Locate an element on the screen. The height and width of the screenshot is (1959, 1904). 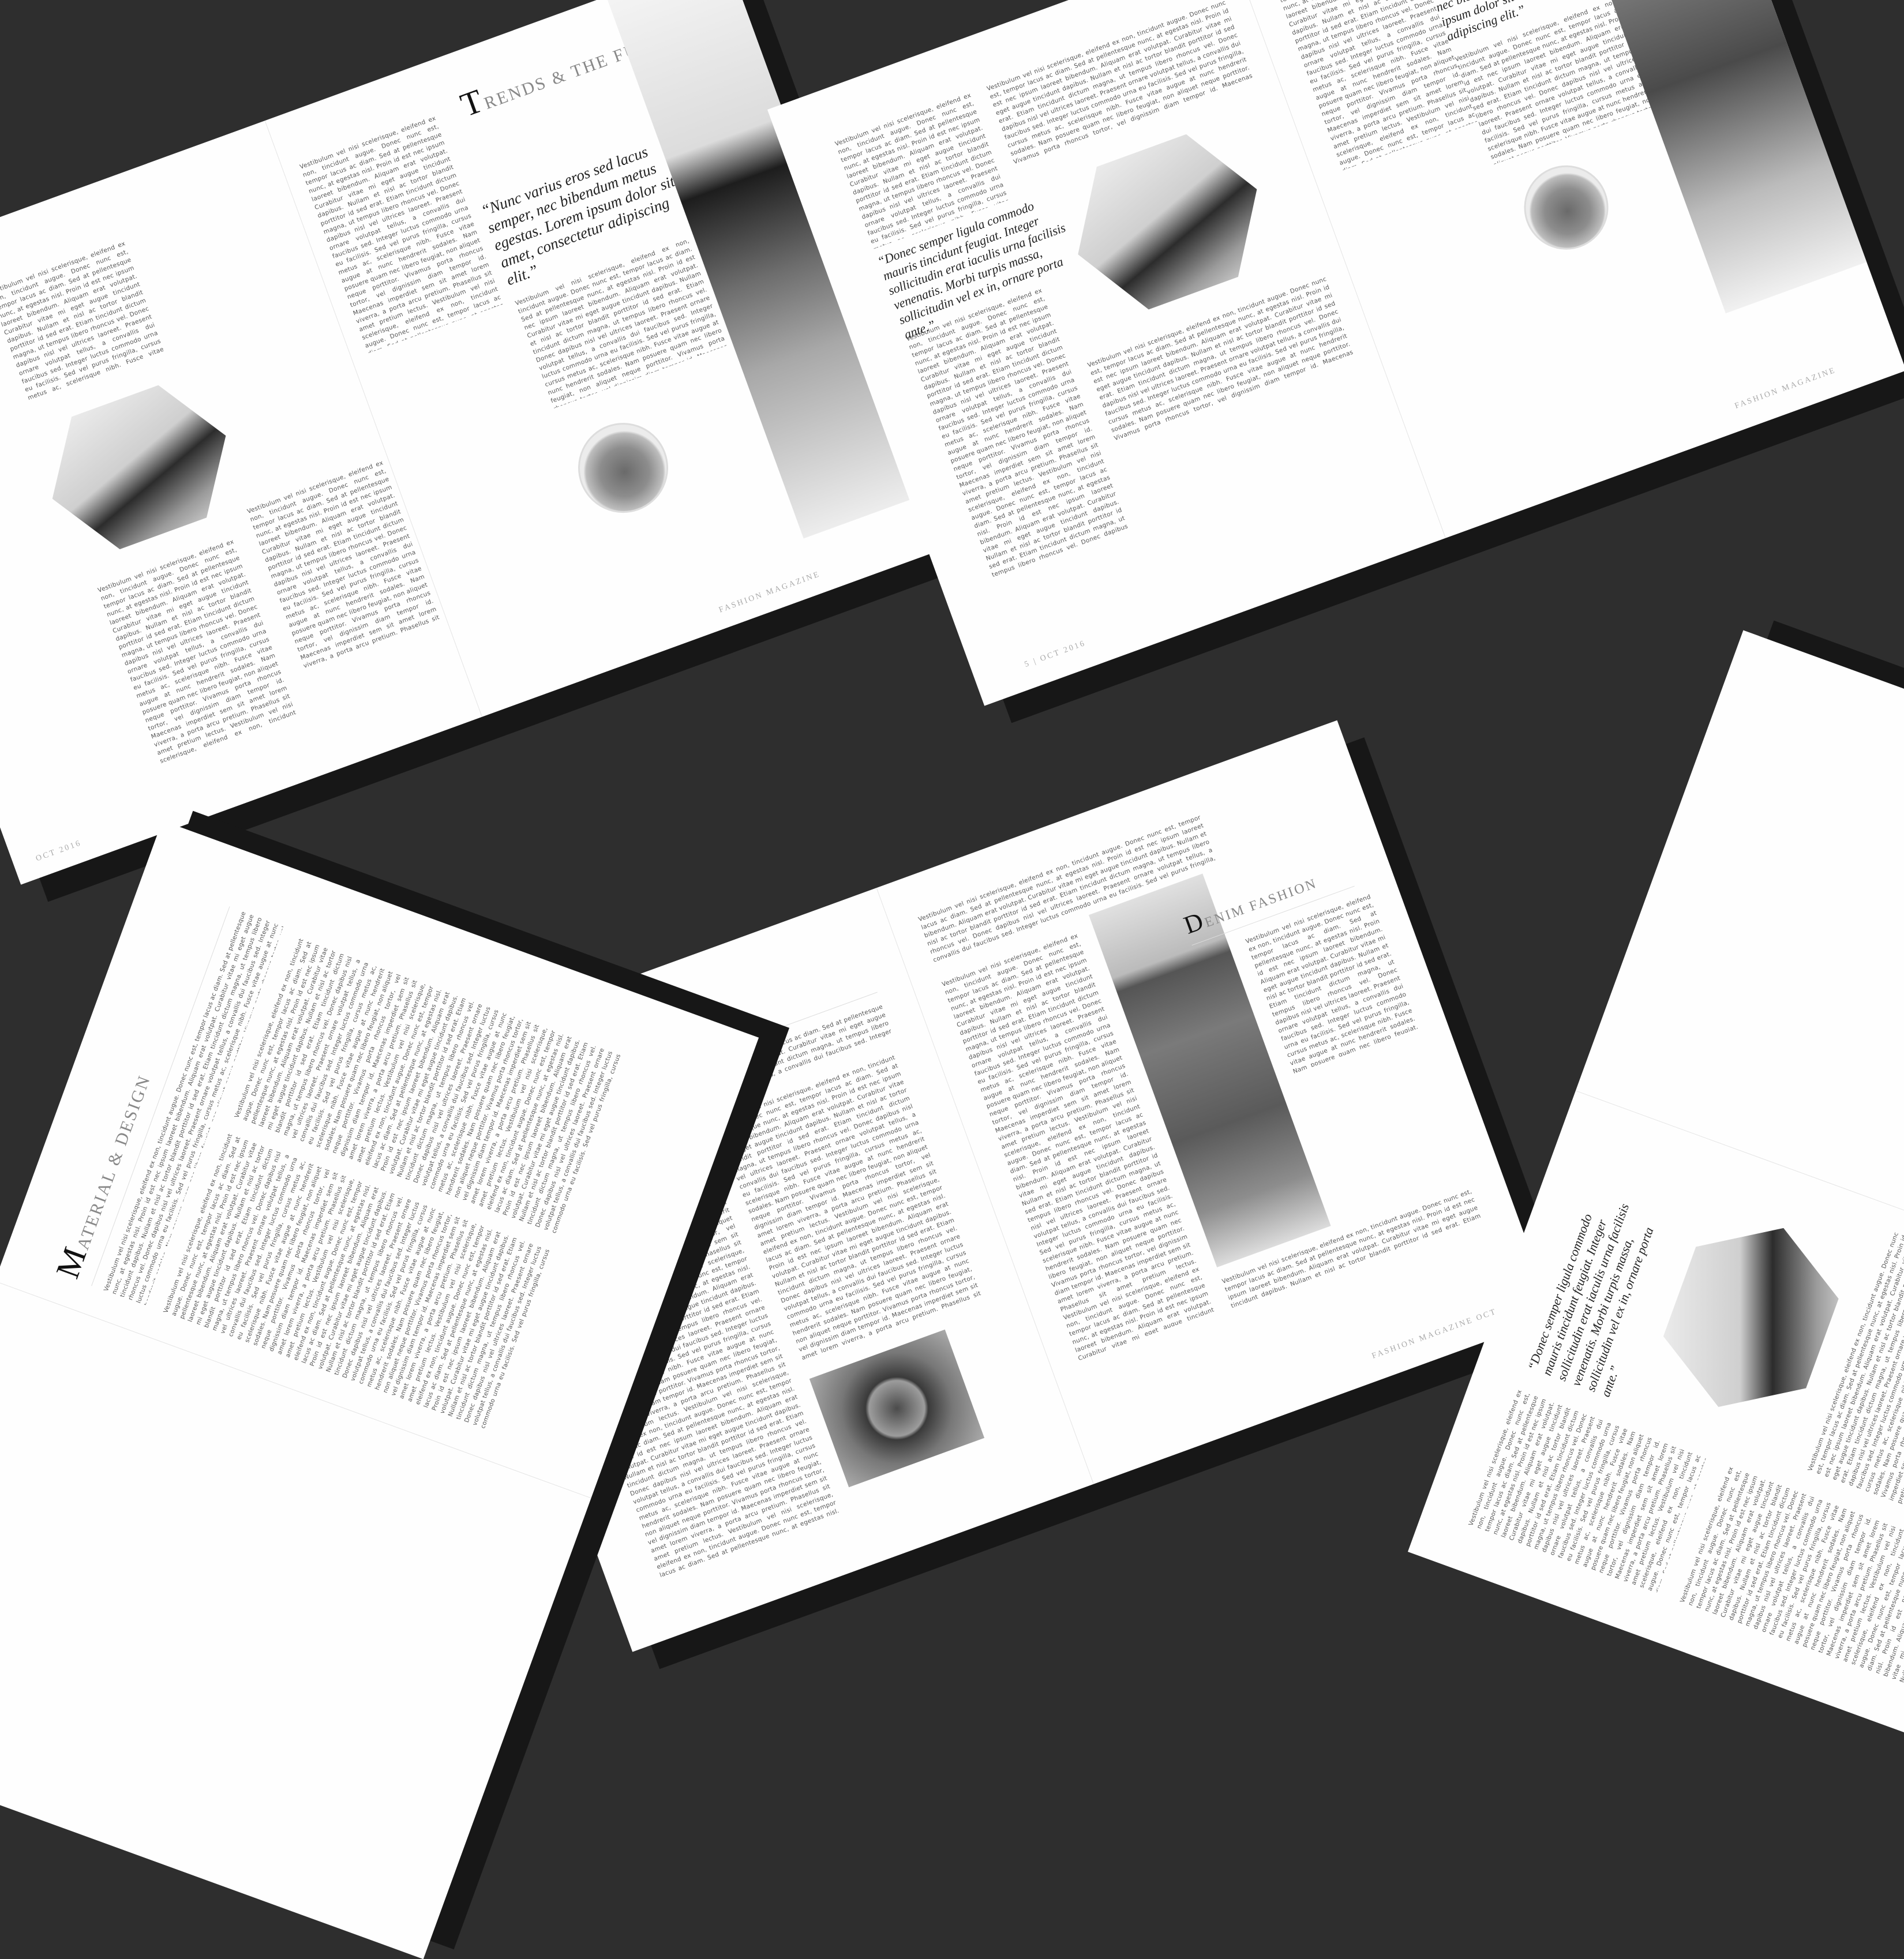
folio-left: OCT 2016 is located at coordinates (59, 851).